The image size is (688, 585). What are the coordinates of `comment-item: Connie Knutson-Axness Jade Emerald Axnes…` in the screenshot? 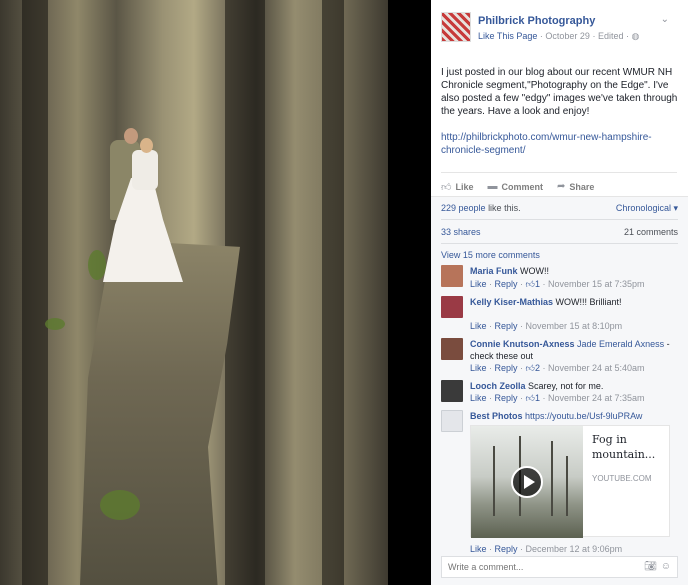 It's located at (559, 357).